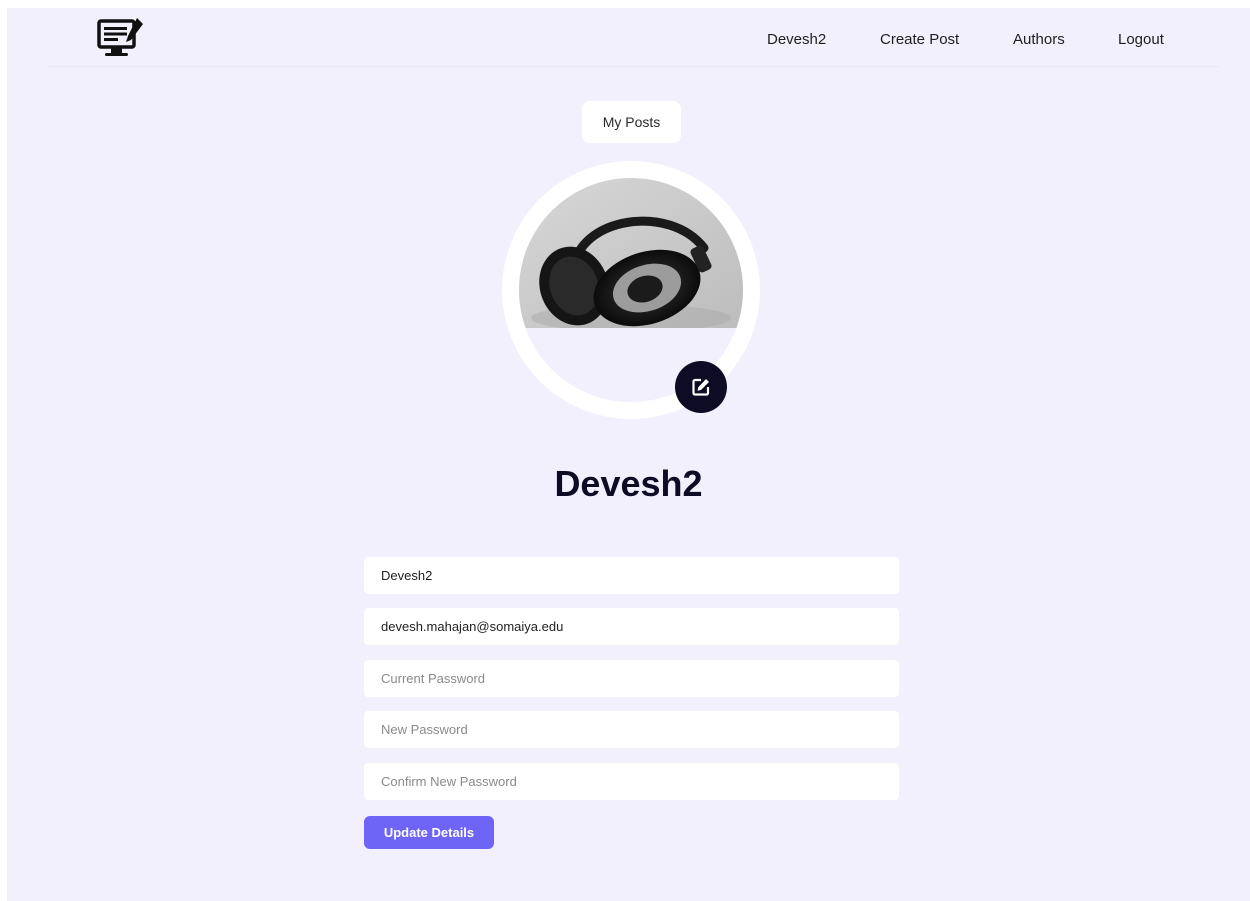 The height and width of the screenshot is (901, 1250). I want to click on edit-avatar-button, so click(701, 387).